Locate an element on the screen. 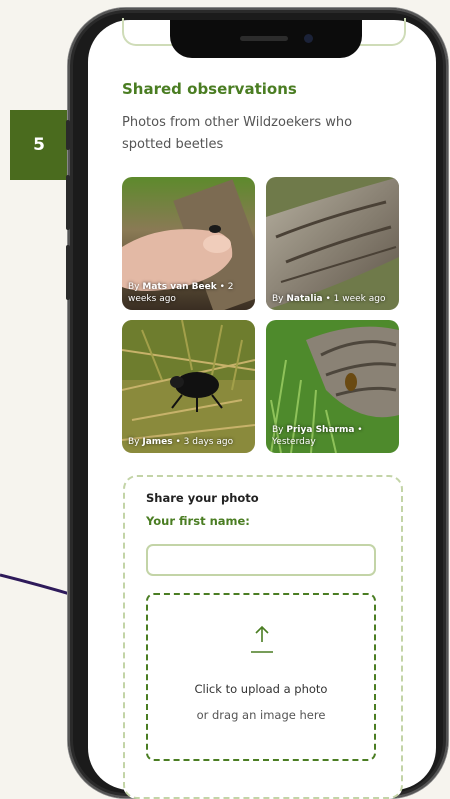  share-photo-title: Share your photo is located at coordinates (202, 498).